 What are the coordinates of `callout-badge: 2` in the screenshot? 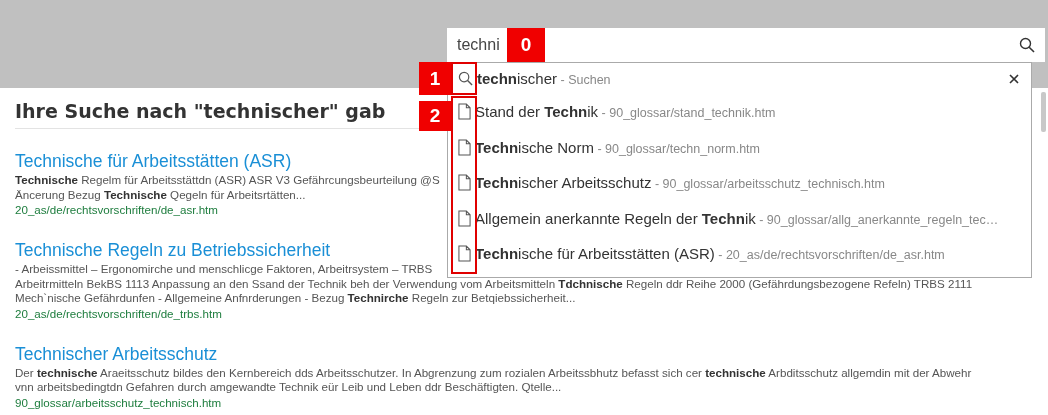 It's located at (435, 116).